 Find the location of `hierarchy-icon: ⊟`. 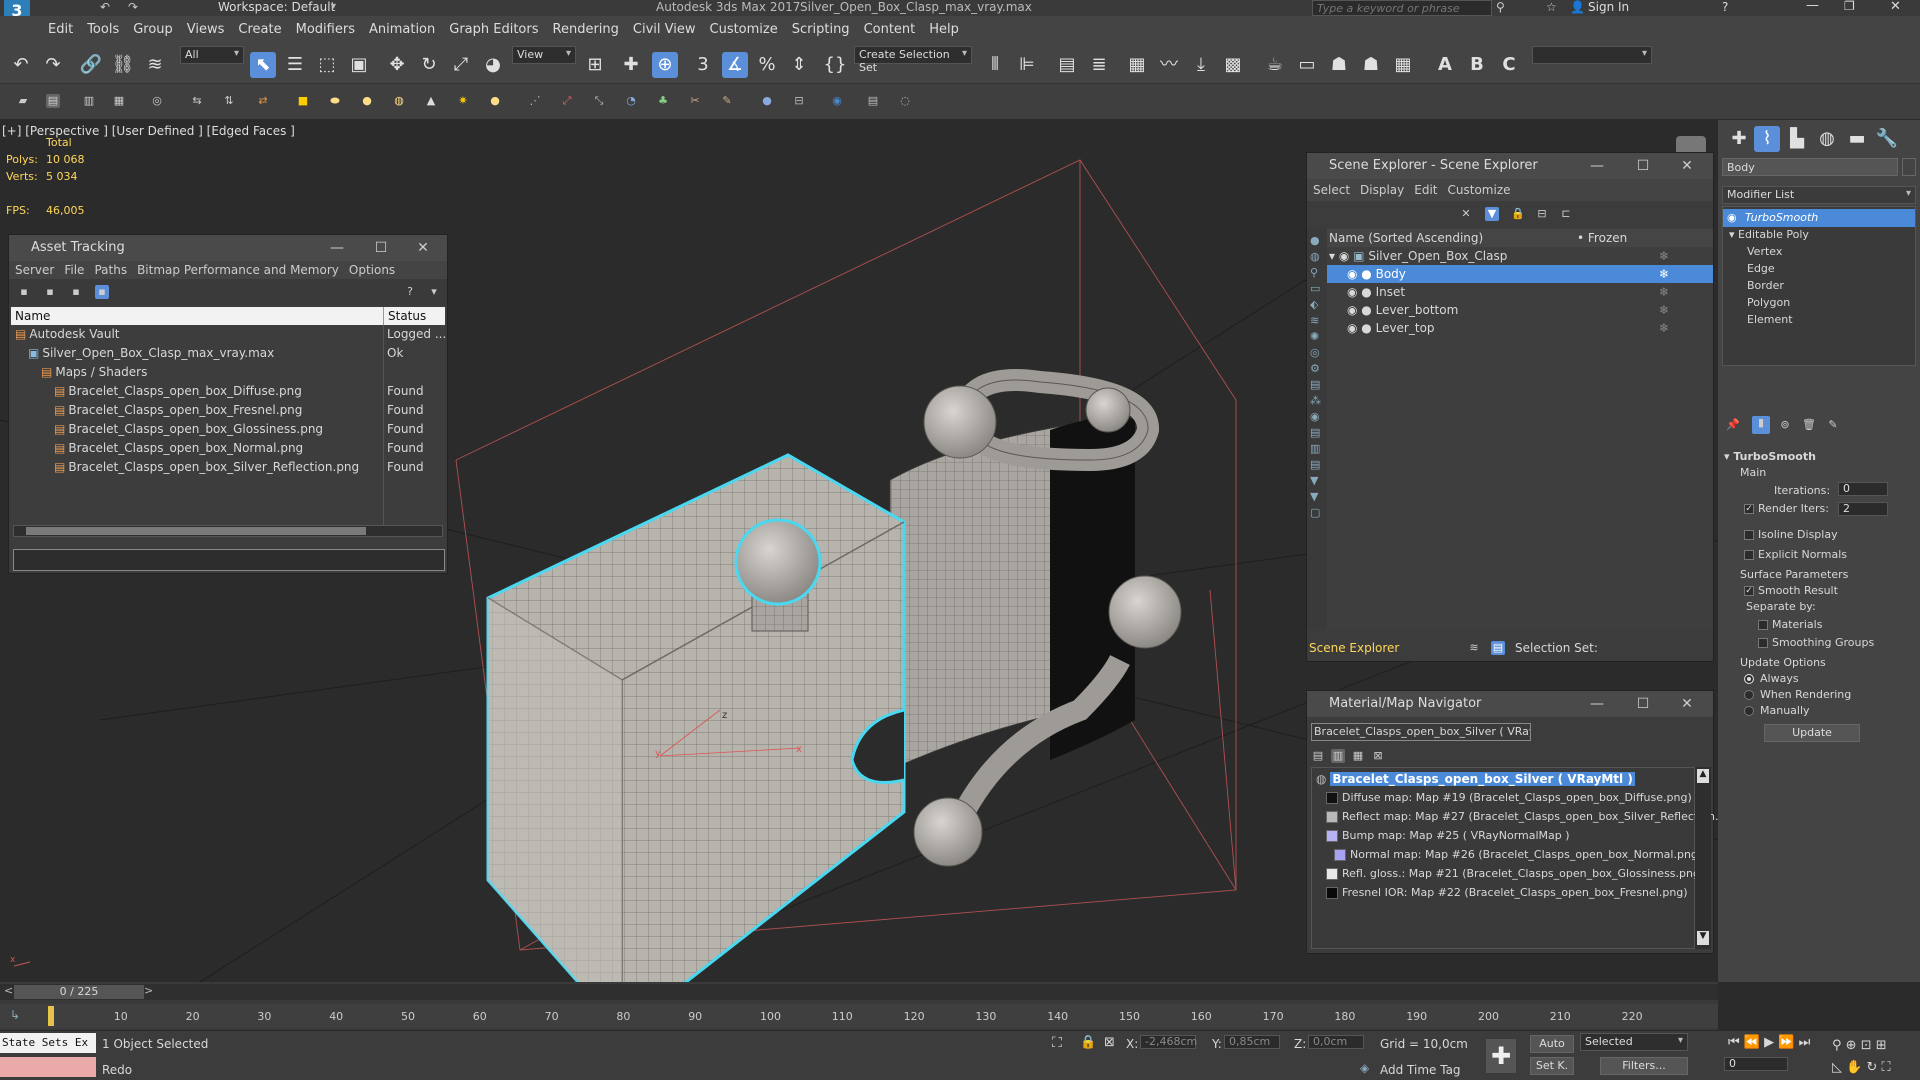

hierarchy-icon: ⊟ is located at coordinates (1542, 214).